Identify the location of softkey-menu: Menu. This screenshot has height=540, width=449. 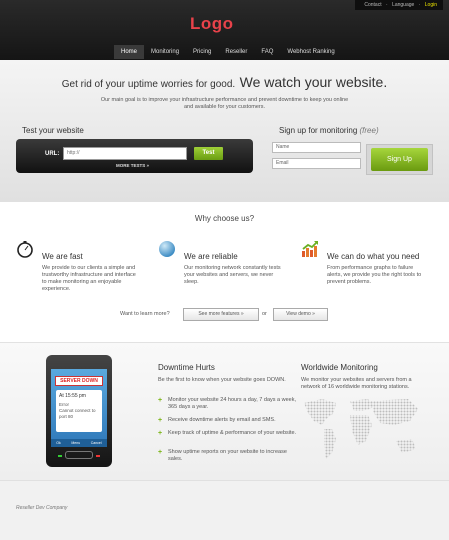
(76, 443).